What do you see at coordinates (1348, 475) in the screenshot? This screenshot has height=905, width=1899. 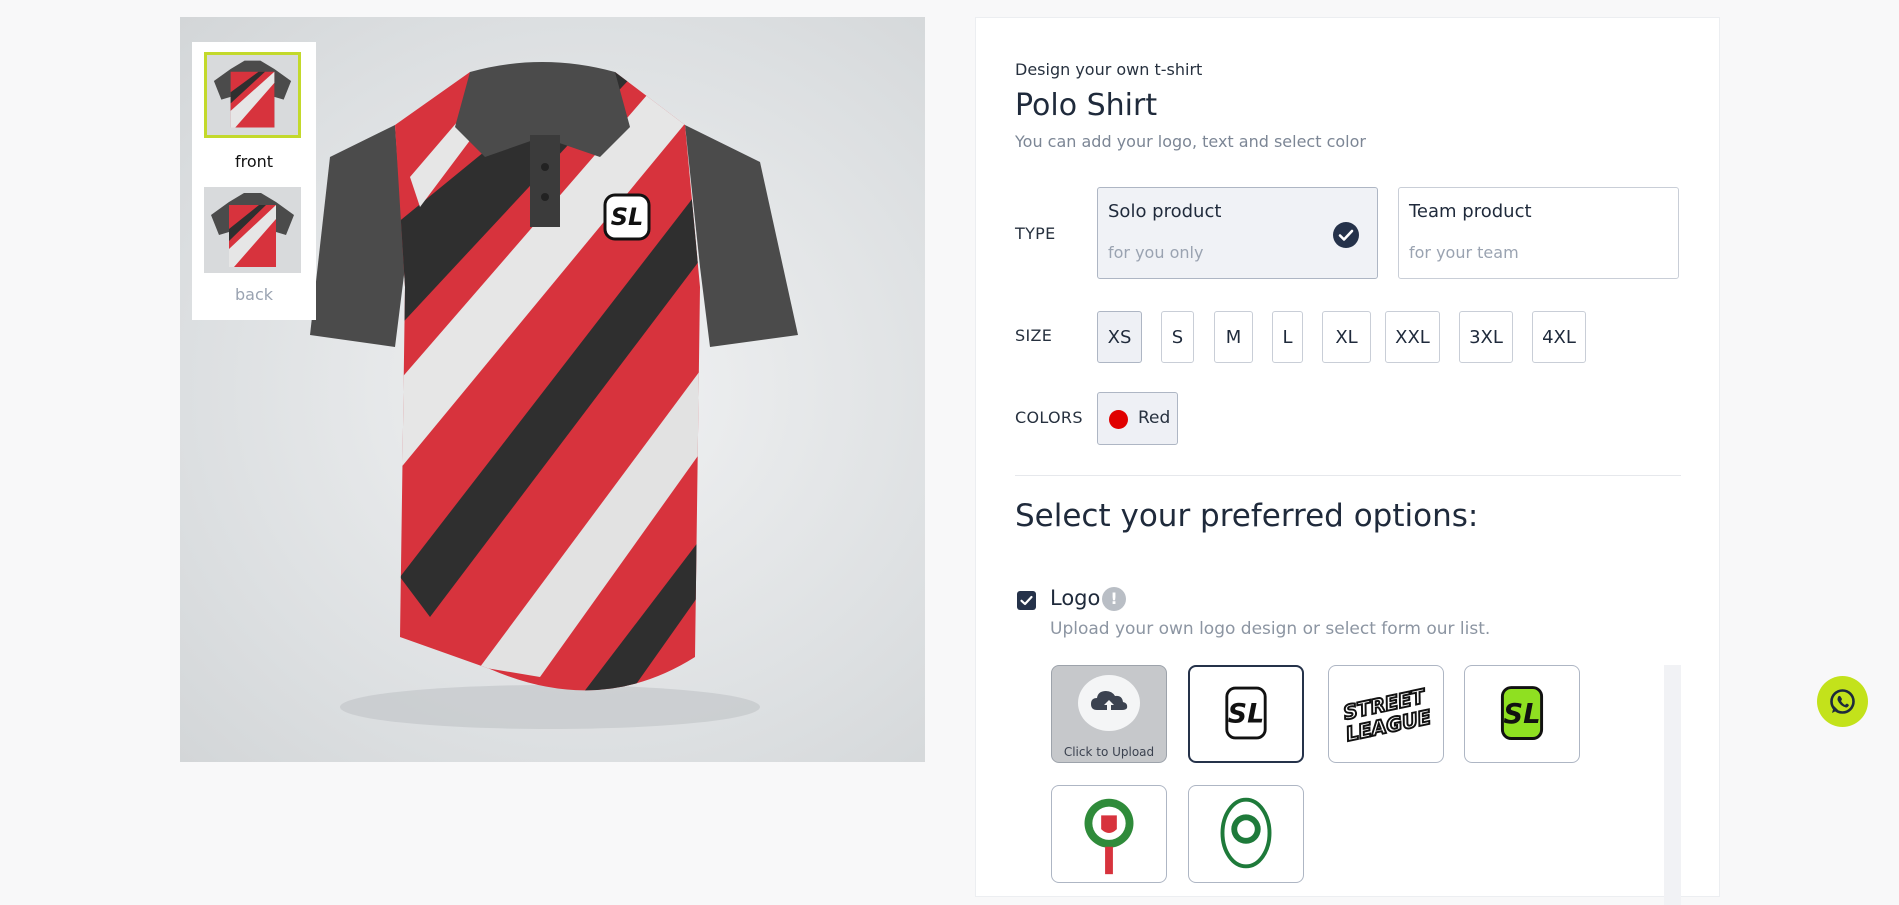 I see `section-divider` at bounding box center [1348, 475].